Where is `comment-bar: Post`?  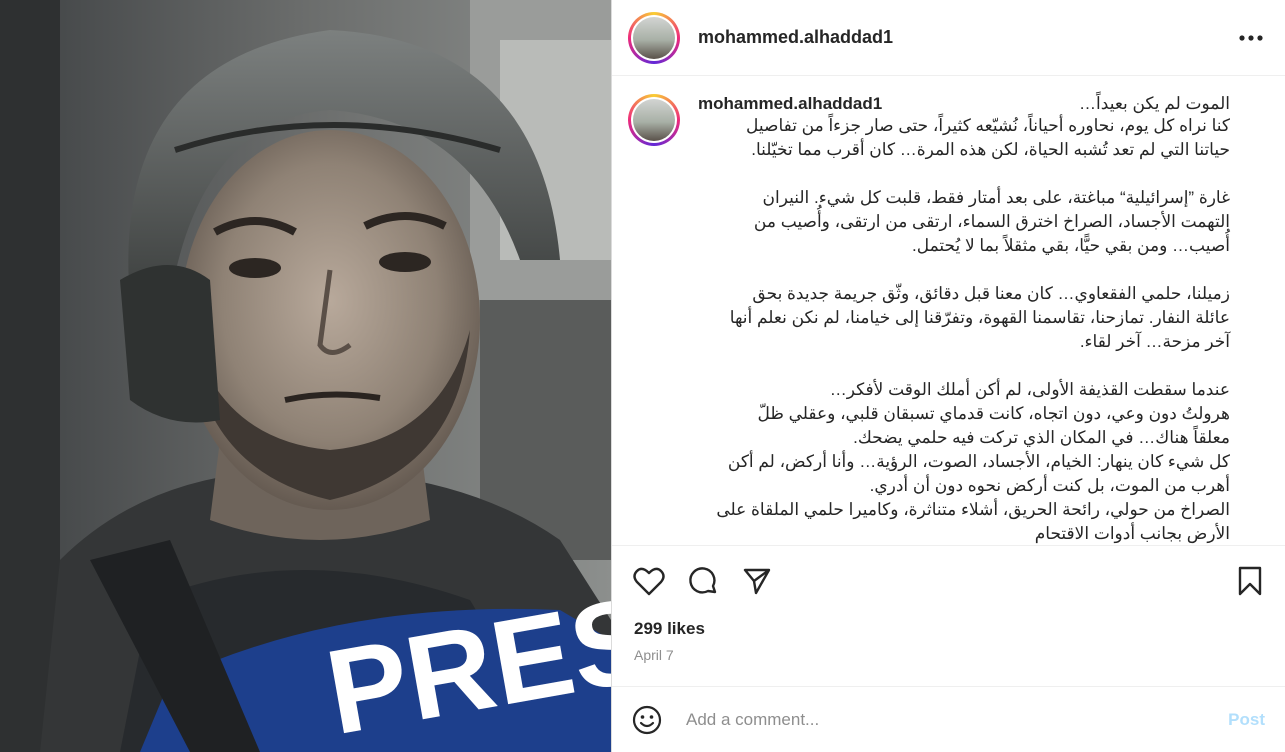 comment-bar: Post is located at coordinates (948, 719).